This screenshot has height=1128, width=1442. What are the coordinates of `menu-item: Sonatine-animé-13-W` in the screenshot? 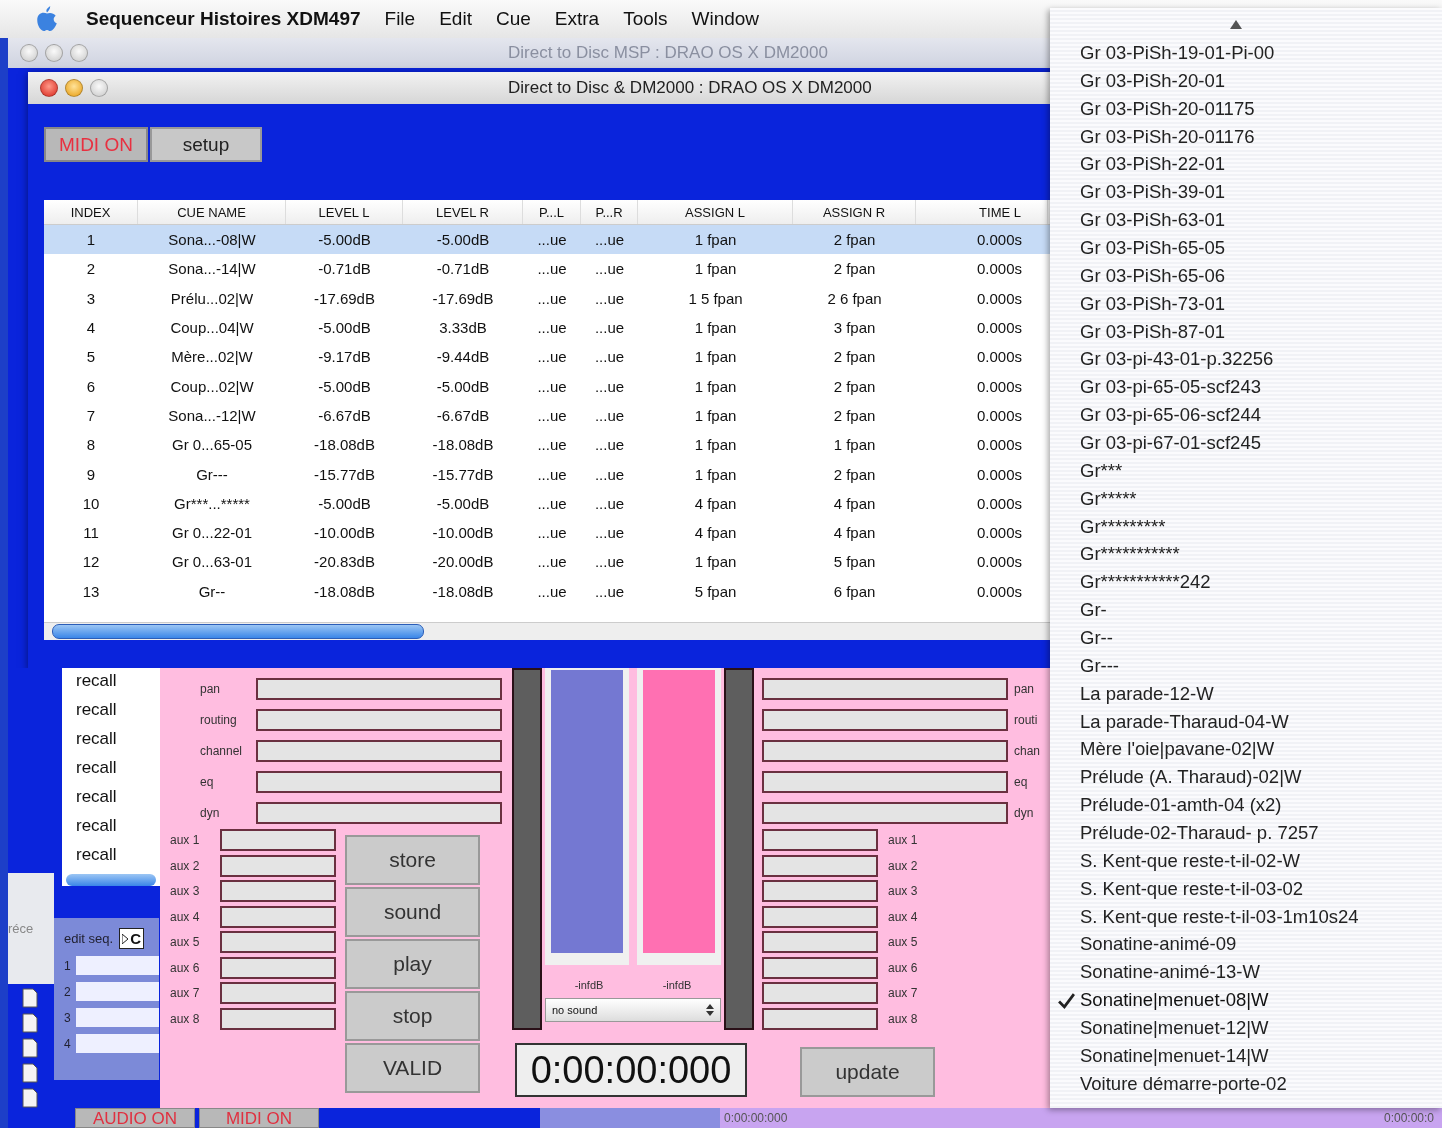 It's located at (1246, 972).